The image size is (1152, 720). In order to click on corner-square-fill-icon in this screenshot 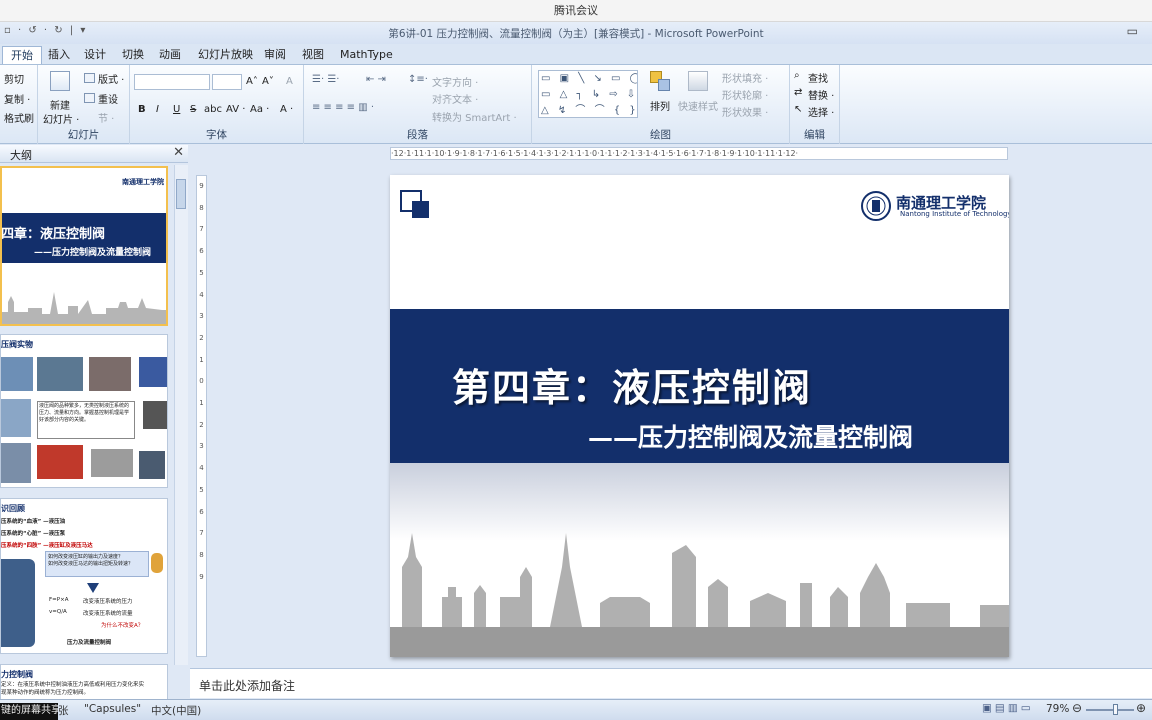, I will do `click(420, 209)`.